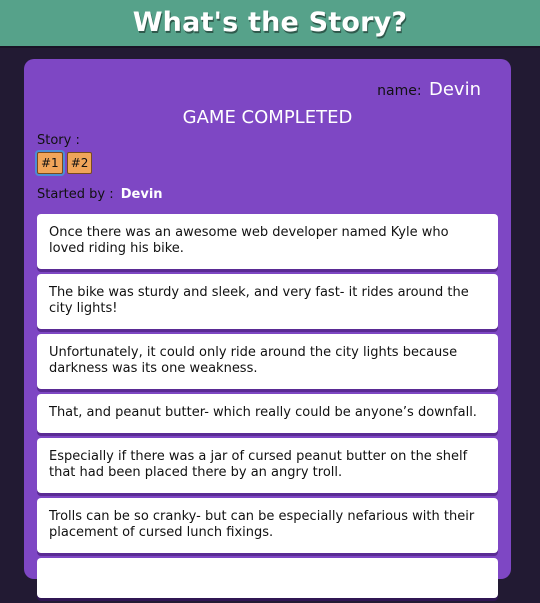  Describe the element at coordinates (50, 163) in the screenshot. I see `story-button-1: #1` at that location.